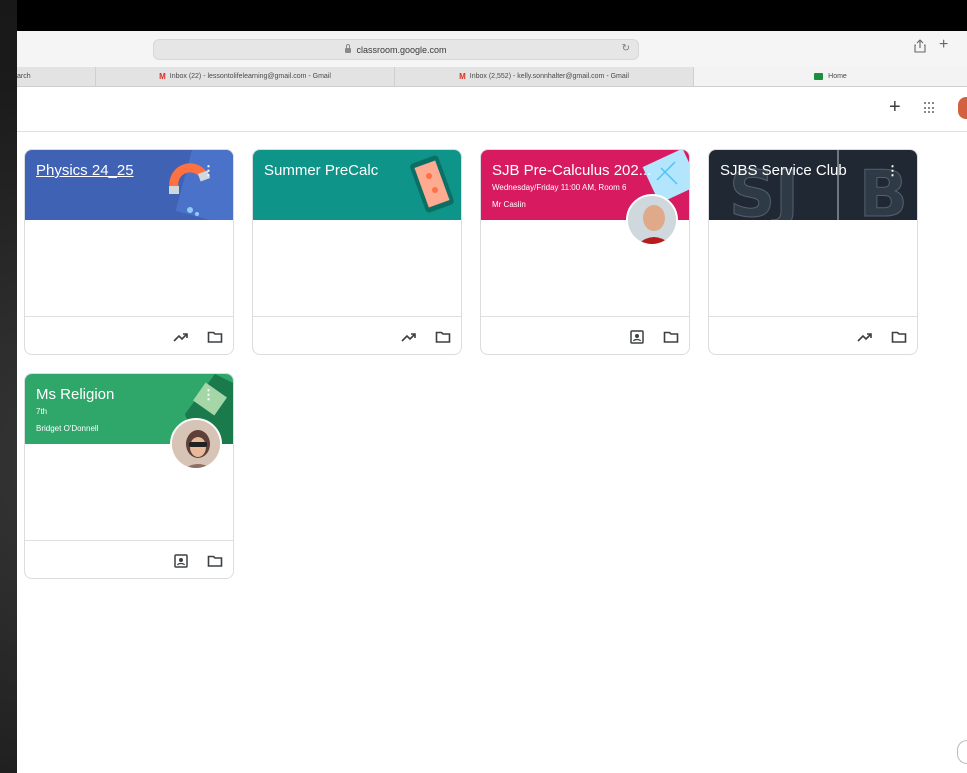  I want to click on tab-home: Home, so click(830, 76).